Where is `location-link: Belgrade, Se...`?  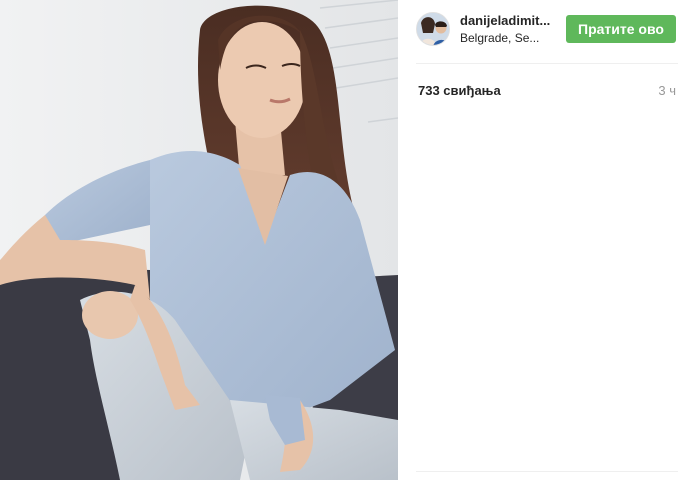
location-link: Belgrade, Se... is located at coordinates (510, 38).